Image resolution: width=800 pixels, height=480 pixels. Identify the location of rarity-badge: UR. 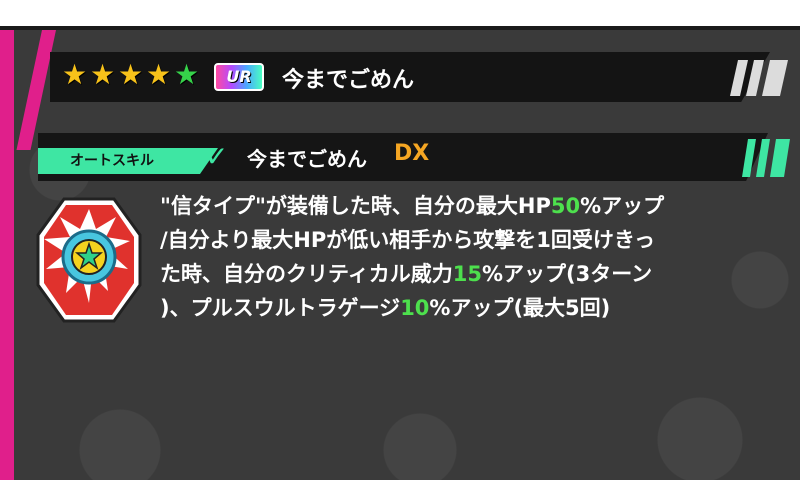
(239, 77).